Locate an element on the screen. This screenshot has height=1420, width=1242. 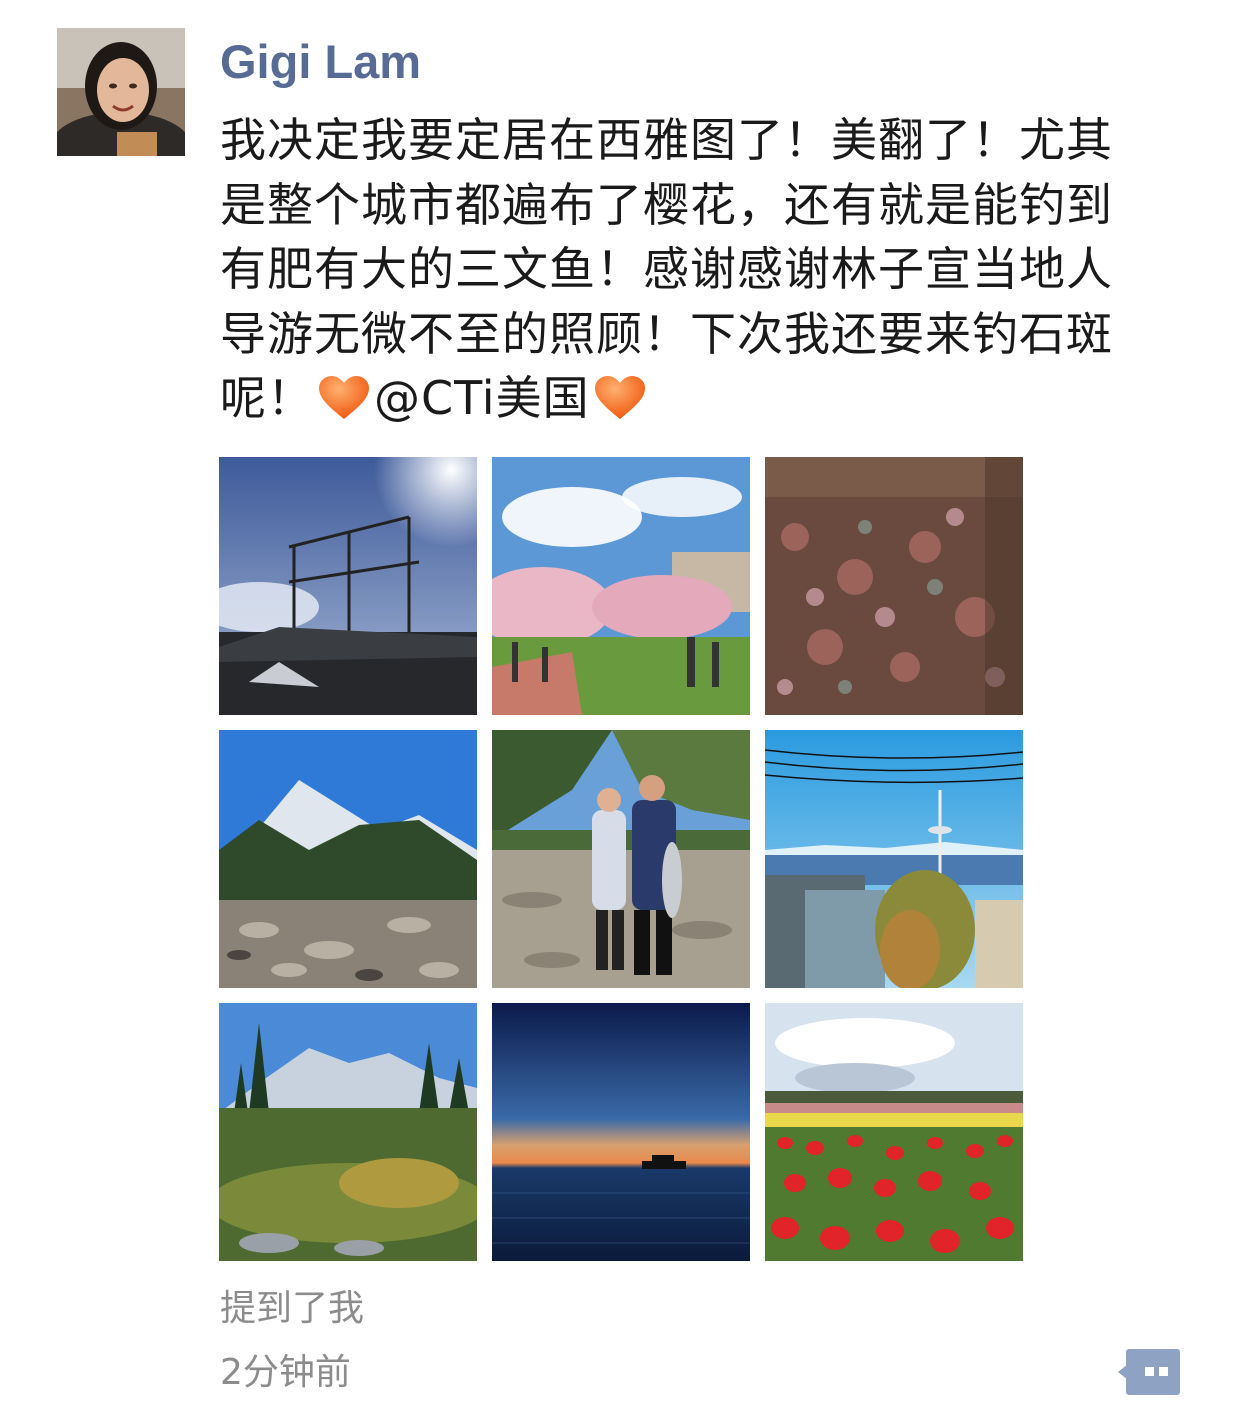
photo-mountain-river is located at coordinates (348, 859).